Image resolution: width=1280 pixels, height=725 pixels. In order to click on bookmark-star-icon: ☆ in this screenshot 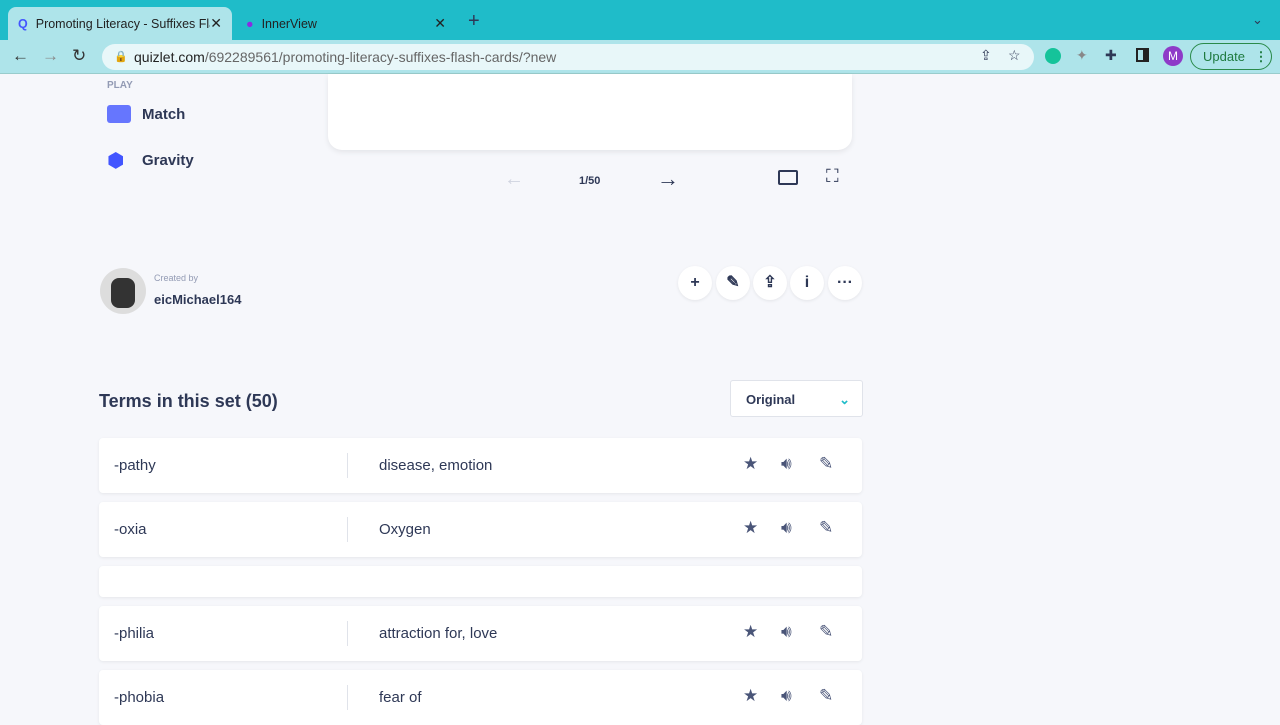, I will do `click(1014, 55)`.